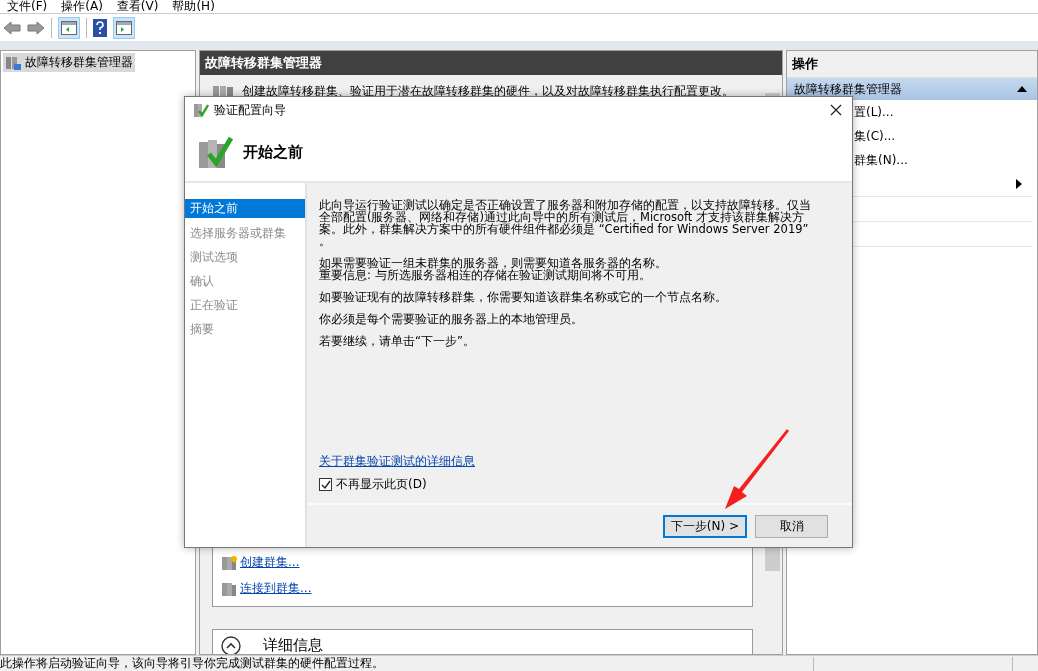 The width and height of the screenshot is (1038, 671). What do you see at coordinates (791, 526) in the screenshot?
I see `cancel-button: 取消` at bounding box center [791, 526].